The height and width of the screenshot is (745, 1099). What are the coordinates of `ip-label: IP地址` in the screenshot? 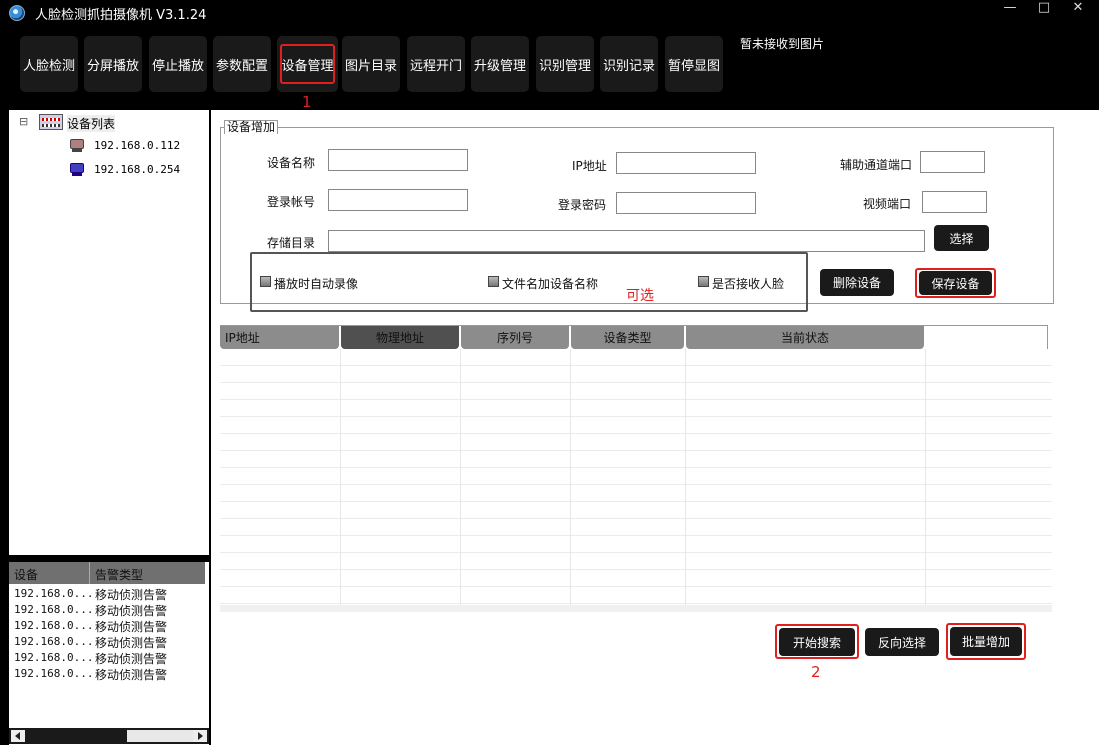 It's located at (589, 166).